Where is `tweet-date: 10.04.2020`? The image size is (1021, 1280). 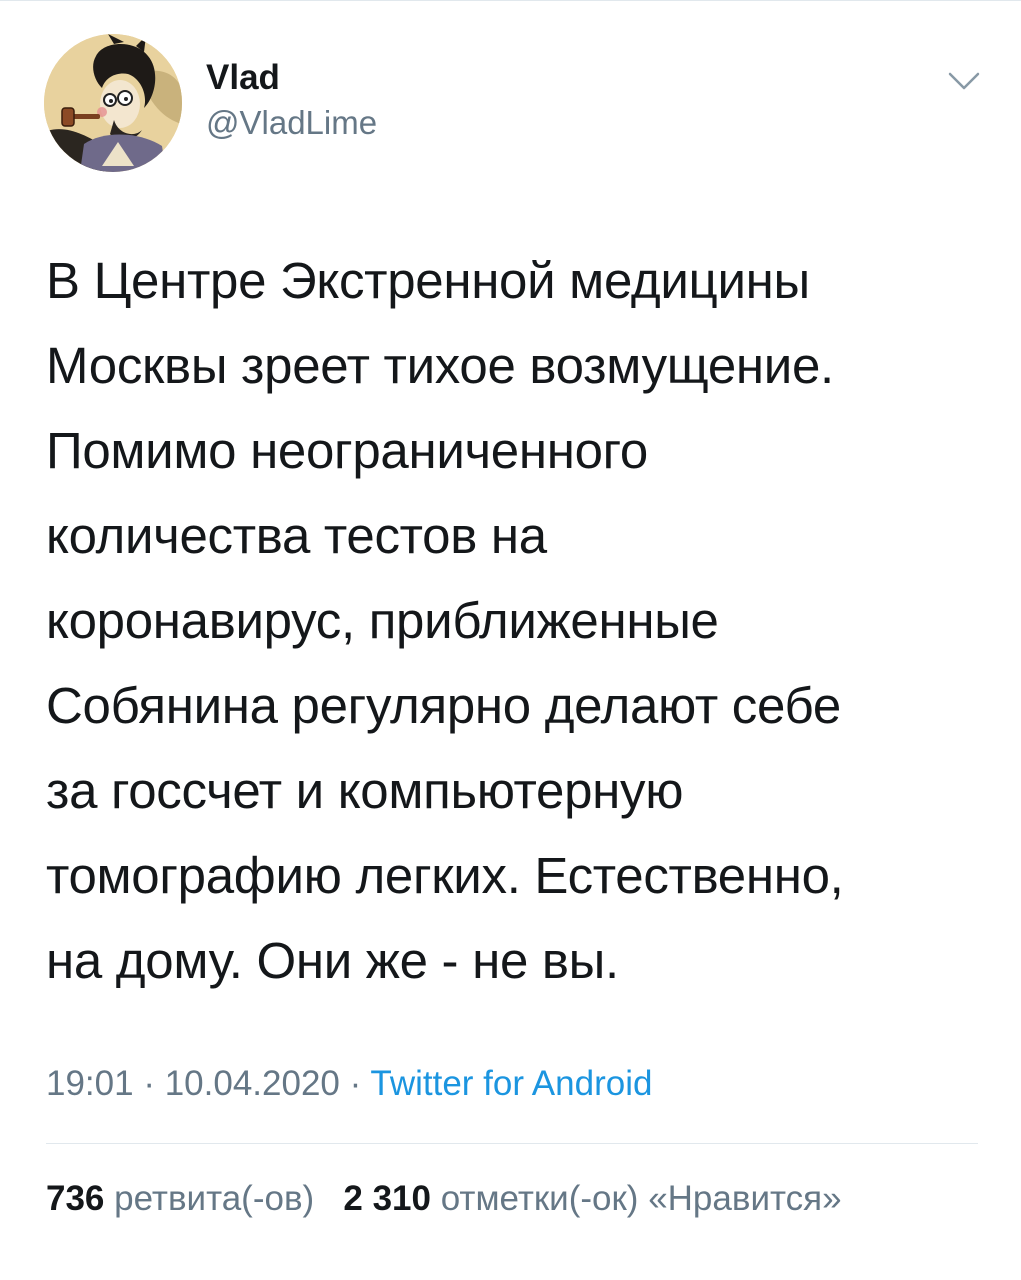
tweet-date: 10.04.2020 is located at coordinates (252, 1083).